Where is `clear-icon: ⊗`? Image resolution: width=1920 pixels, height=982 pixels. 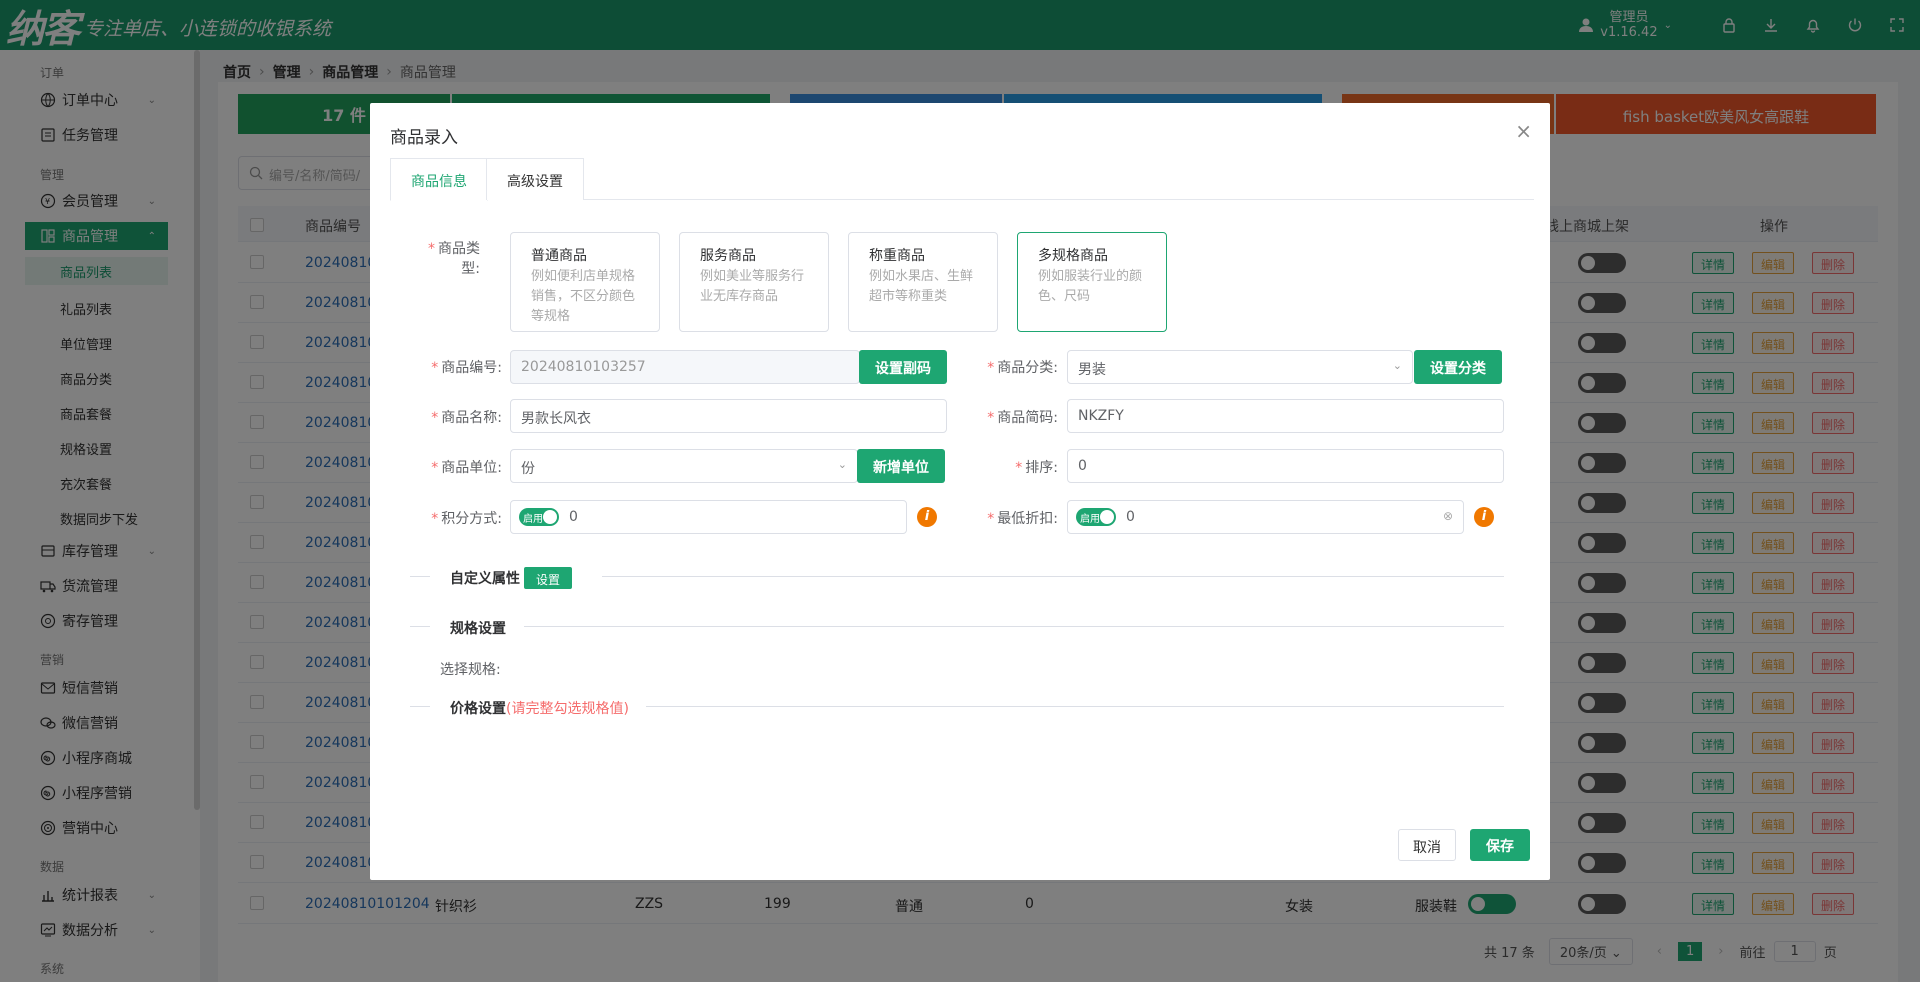 clear-icon: ⊗ is located at coordinates (1448, 516).